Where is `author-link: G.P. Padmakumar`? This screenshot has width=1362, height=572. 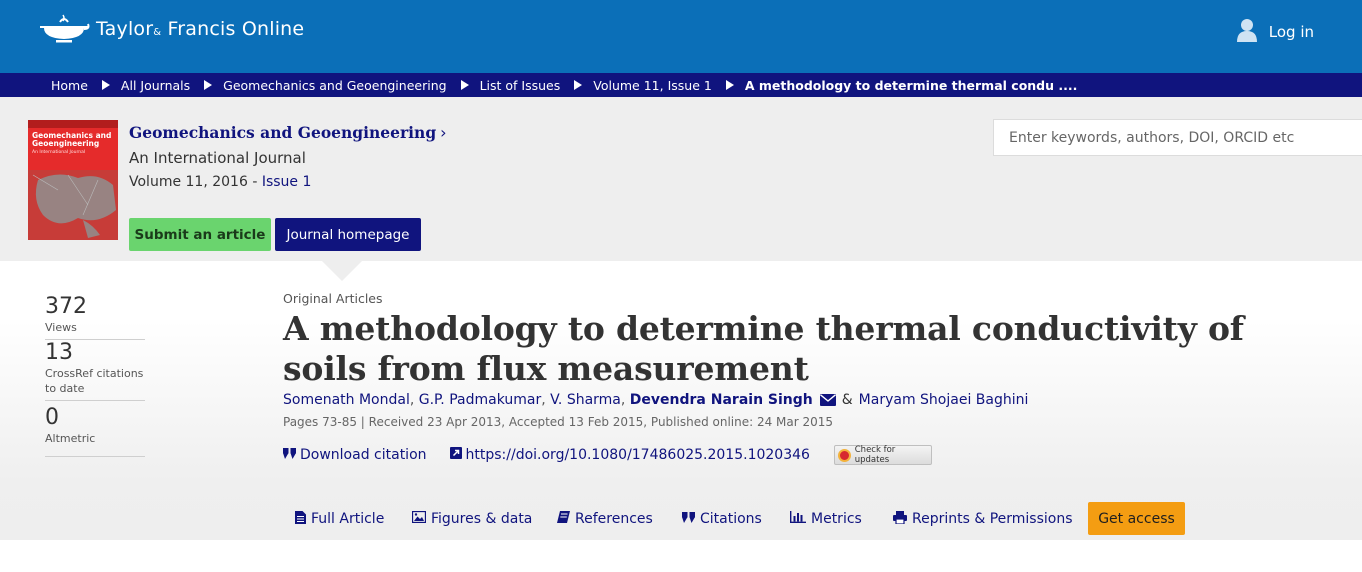 author-link: G.P. Padmakumar is located at coordinates (480, 400).